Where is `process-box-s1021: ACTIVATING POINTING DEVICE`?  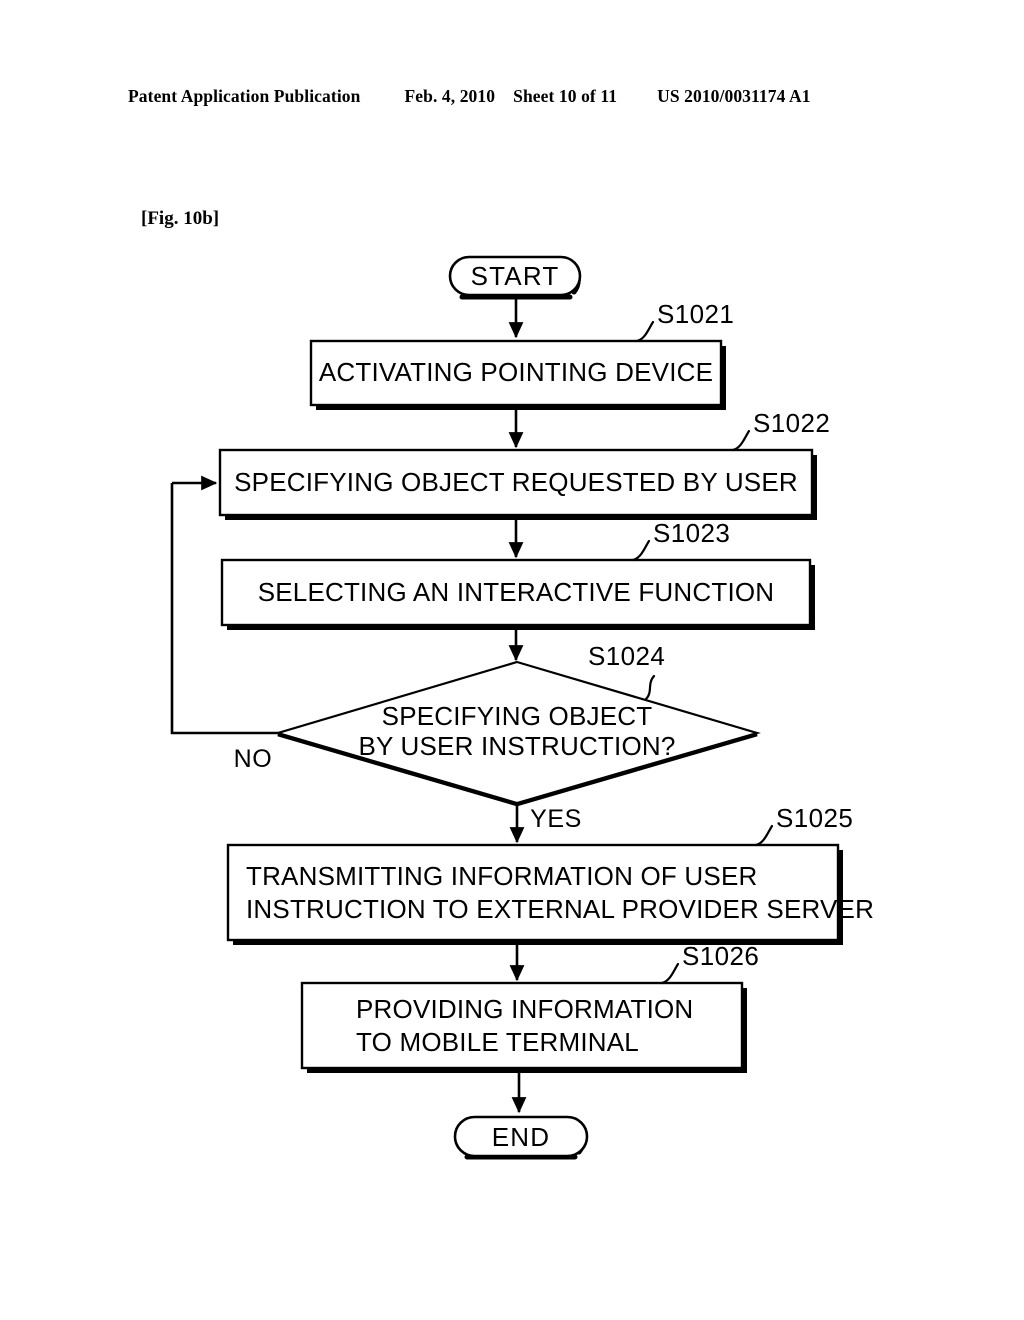
process-box-s1021: ACTIVATING POINTING DEVICE is located at coordinates (517, 374).